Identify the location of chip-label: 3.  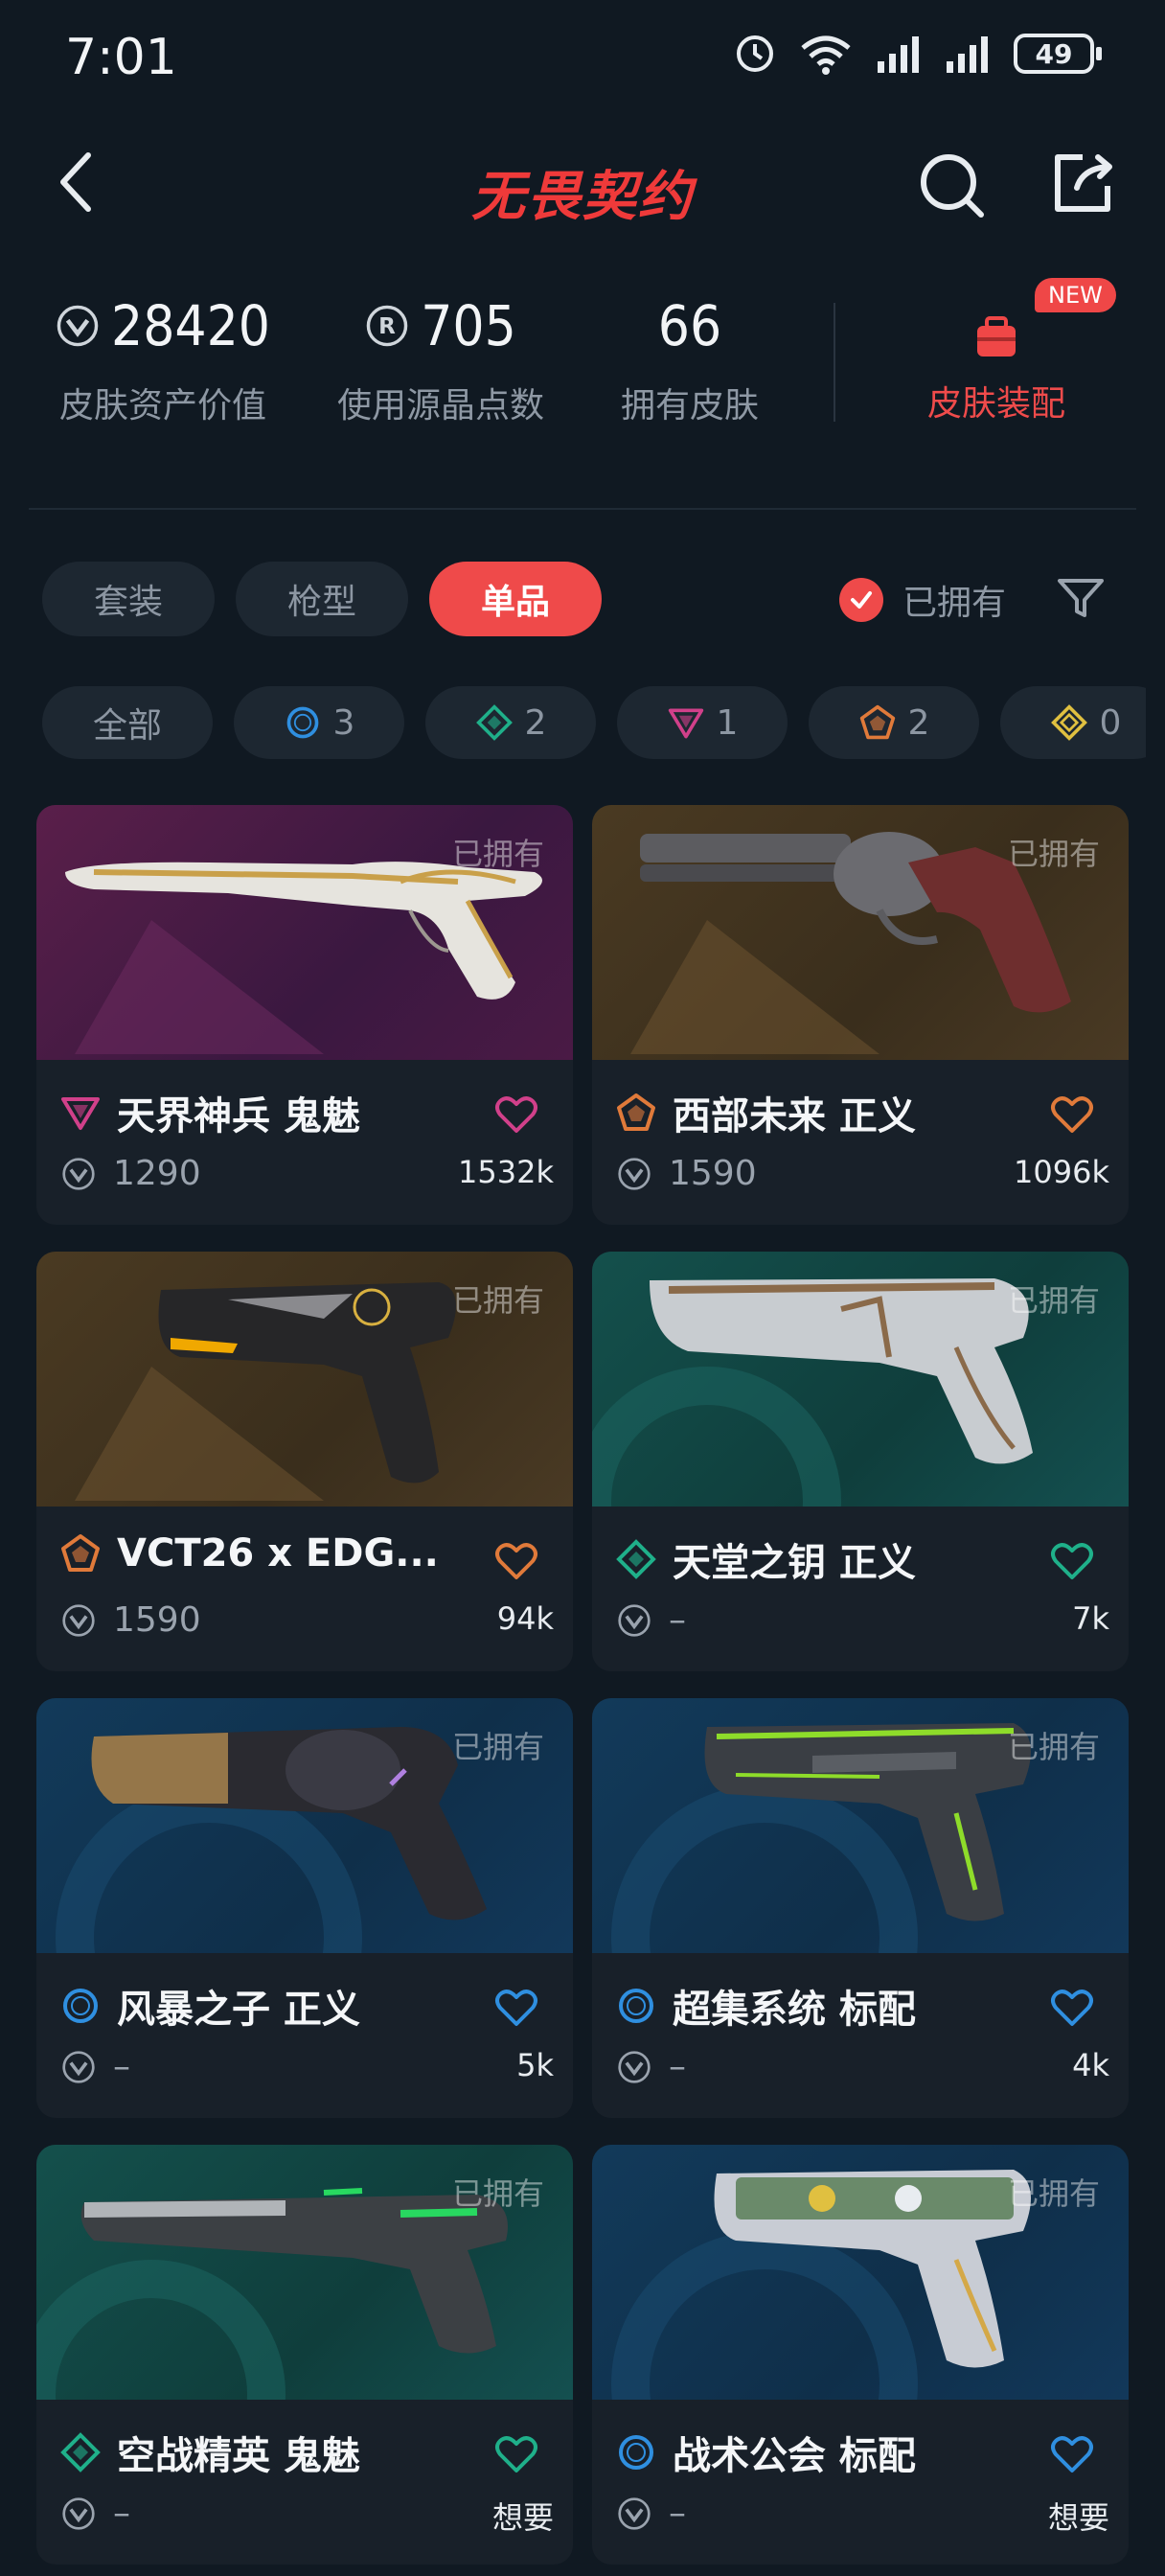
(343, 722).